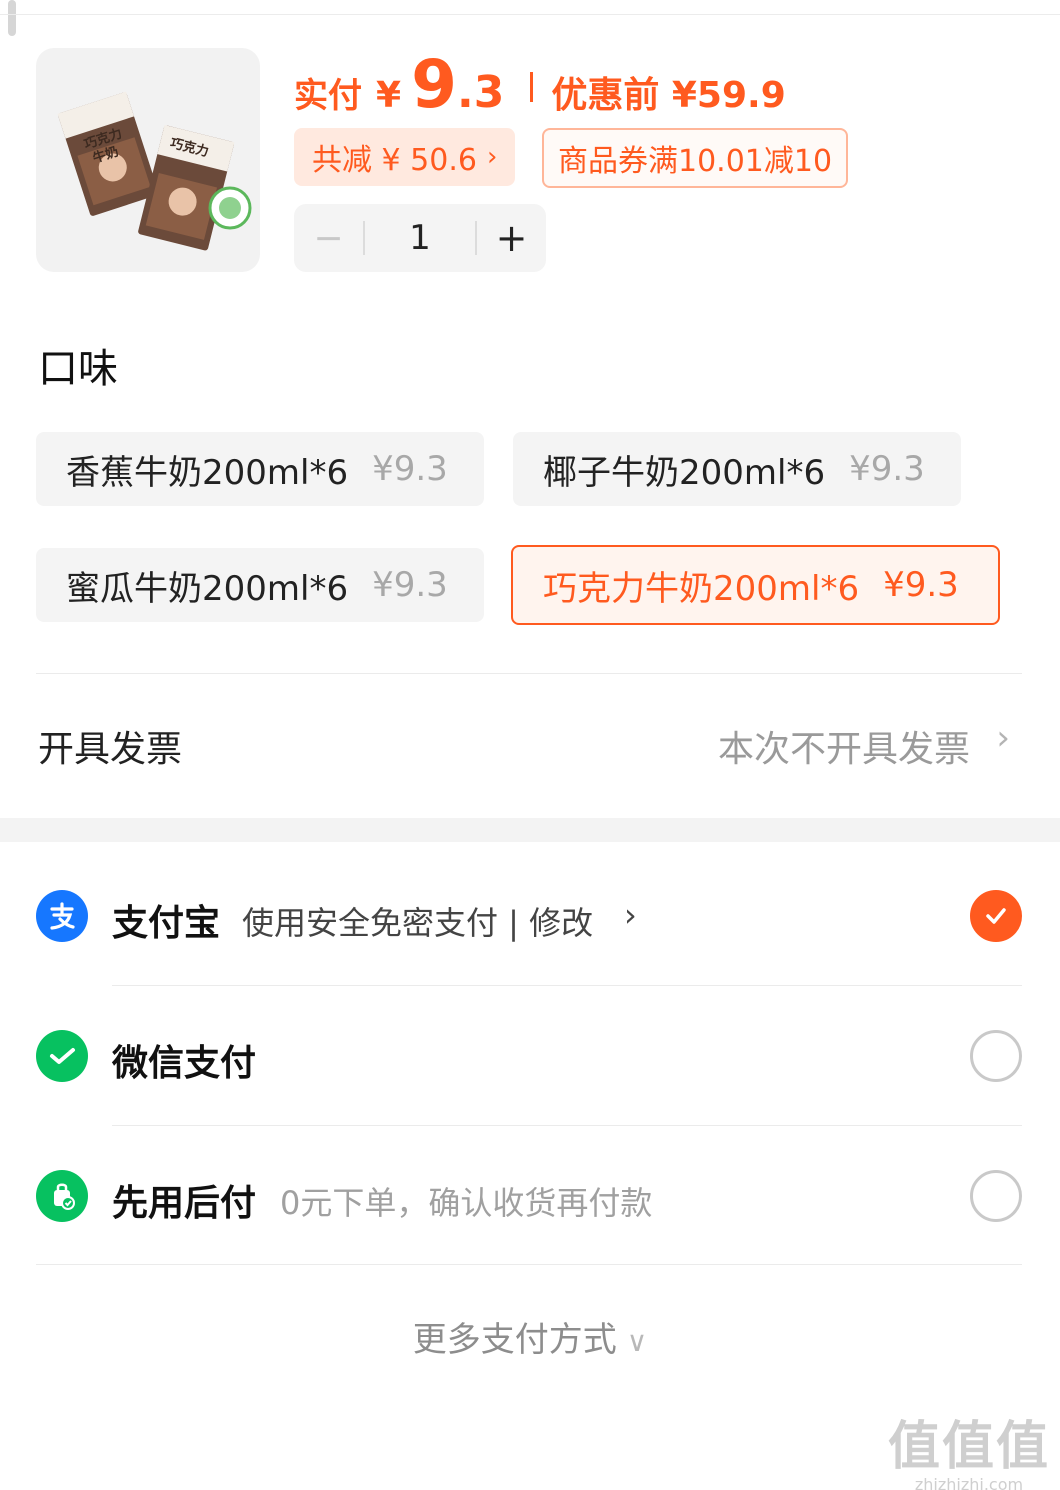 The height and width of the screenshot is (1490, 1060). What do you see at coordinates (207, 588) in the screenshot?
I see `option-name: 蜜瓜牛奶200ml*6` at bounding box center [207, 588].